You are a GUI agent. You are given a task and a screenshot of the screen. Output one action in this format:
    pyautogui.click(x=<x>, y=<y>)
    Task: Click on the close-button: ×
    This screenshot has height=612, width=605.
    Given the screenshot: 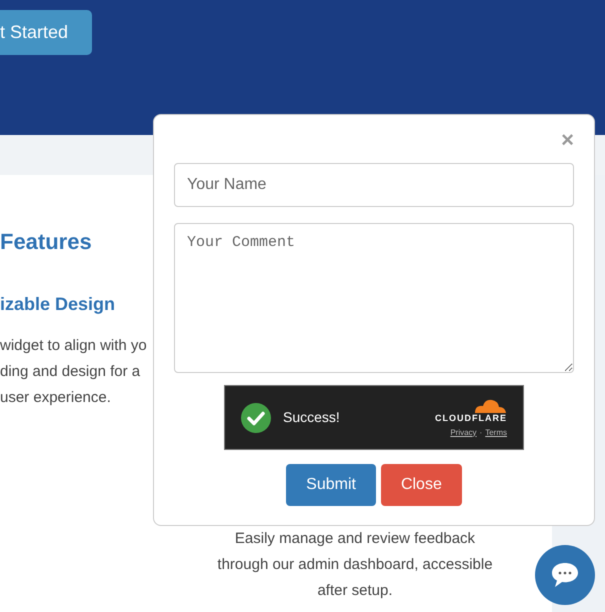 What is the action you would take?
    pyautogui.click(x=567, y=140)
    